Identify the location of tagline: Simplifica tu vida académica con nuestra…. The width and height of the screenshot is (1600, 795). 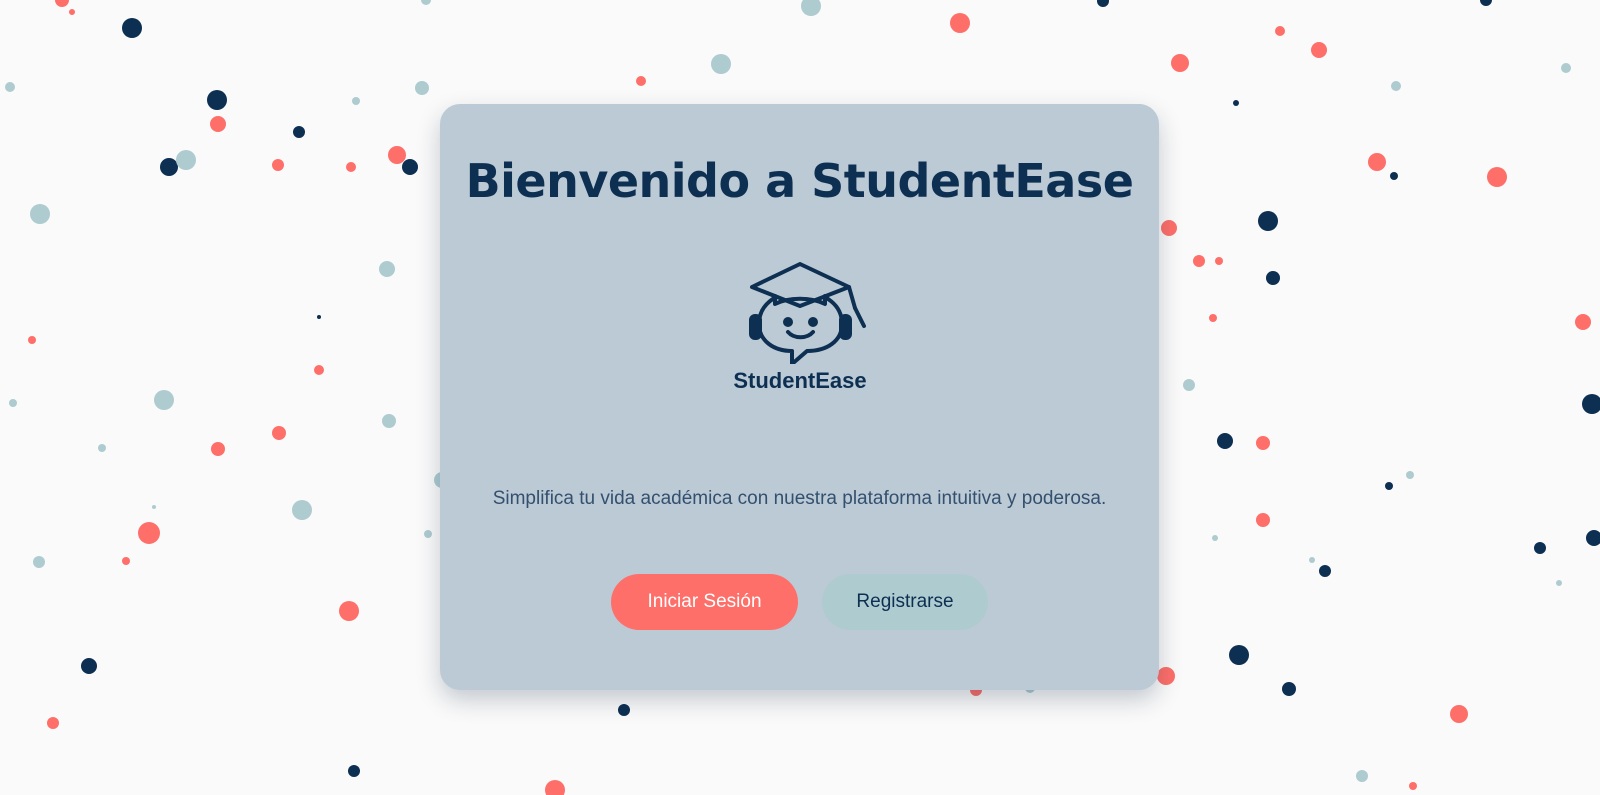
(799, 498).